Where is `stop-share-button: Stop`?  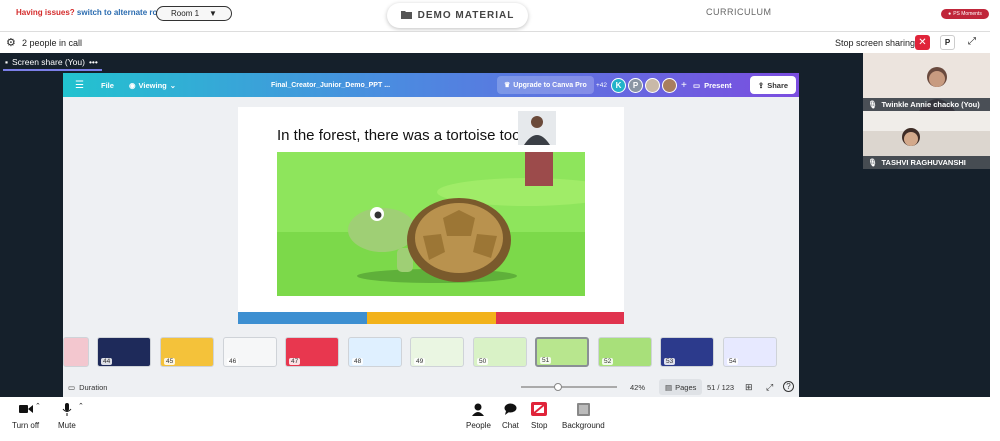 stop-share-button: Stop is located at coordinates (539, 415).